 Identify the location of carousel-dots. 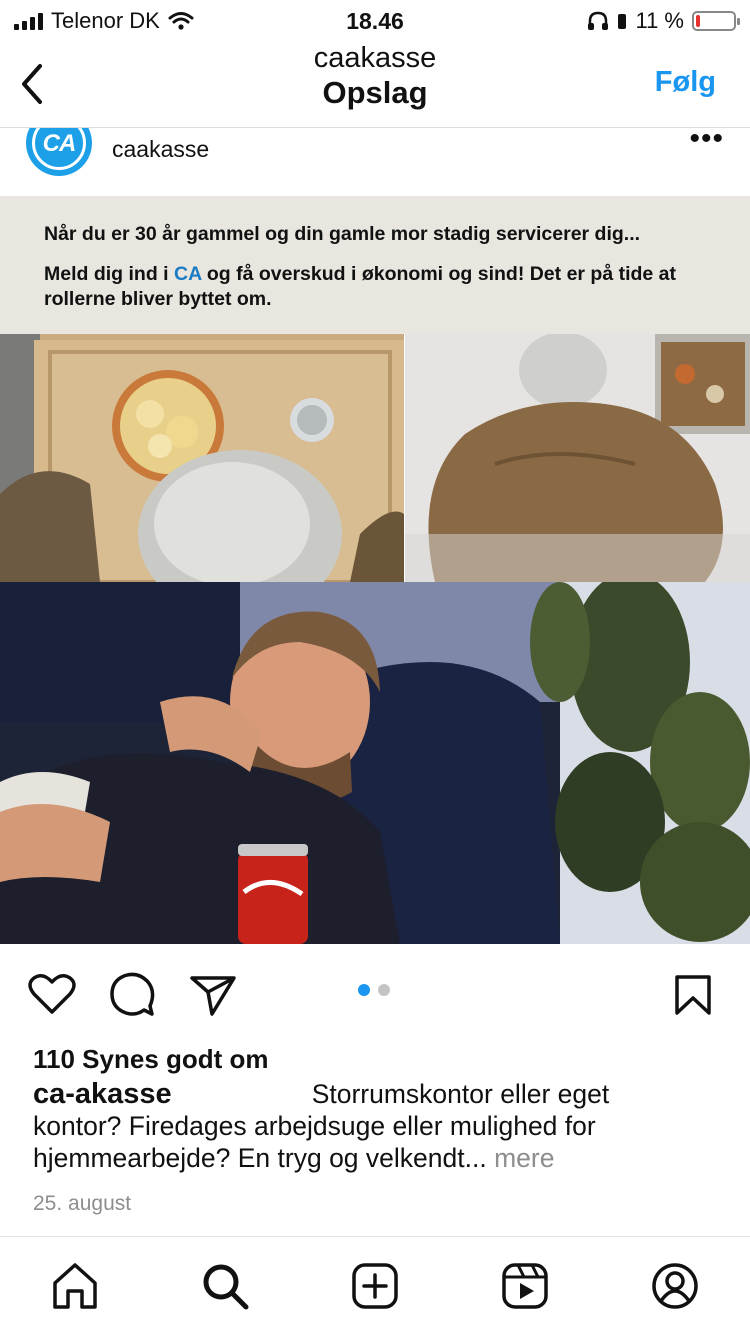
(374, 990).